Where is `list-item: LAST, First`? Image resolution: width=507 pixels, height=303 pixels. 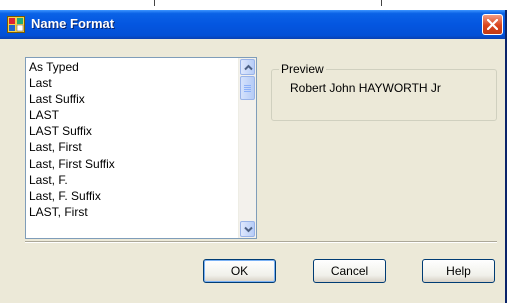 list-item: LAST, First is located at coordinates (131, 212).